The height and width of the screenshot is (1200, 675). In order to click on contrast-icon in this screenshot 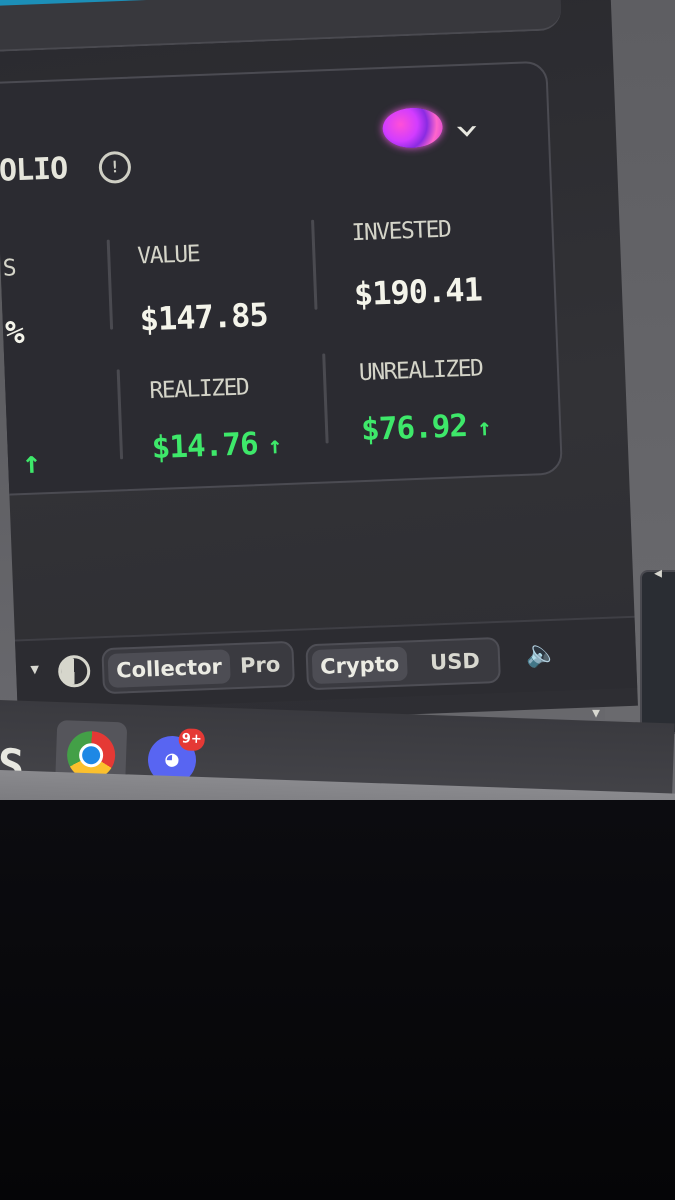, I will do `click(74, 671)`.